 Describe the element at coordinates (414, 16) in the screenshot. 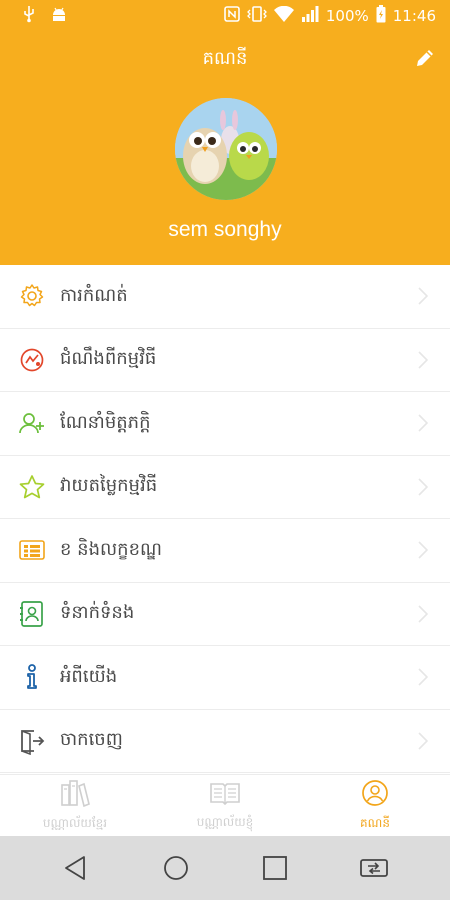

I see `clock: 11:46` at that location.